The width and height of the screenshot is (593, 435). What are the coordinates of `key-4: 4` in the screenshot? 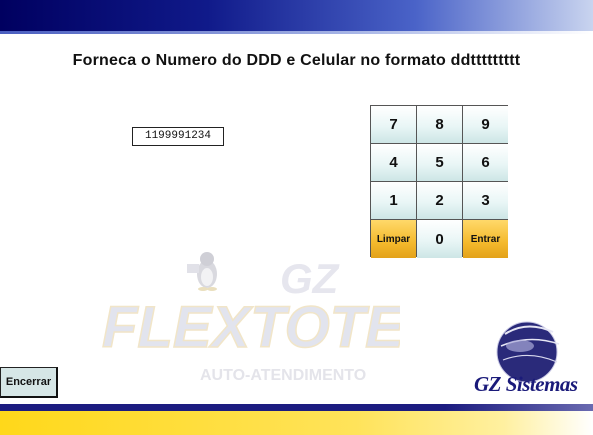 It's located at (393, 162).